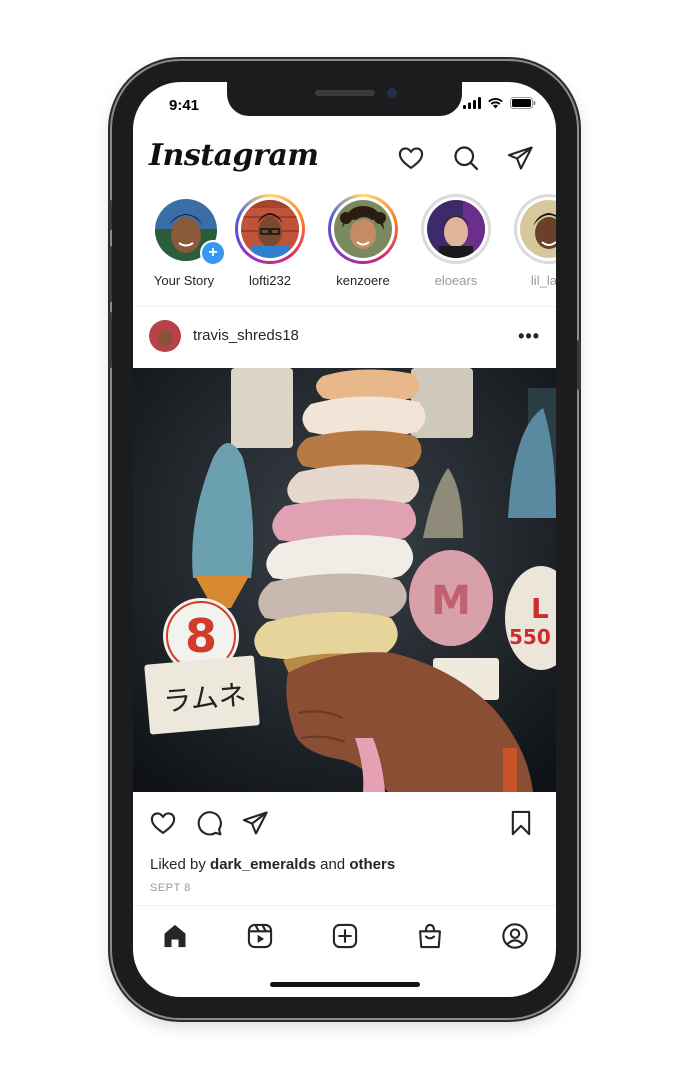  Describe the element at coordinates (363, 280) in the screenshot. I see `story-label: kenzoere` at that location.